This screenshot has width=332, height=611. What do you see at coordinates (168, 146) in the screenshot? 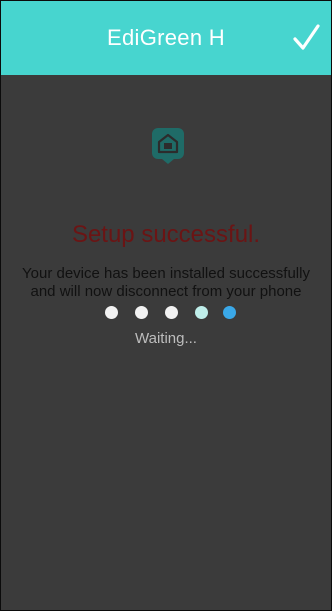
I see `home-plug-icon` at bounding box center [168, 146].